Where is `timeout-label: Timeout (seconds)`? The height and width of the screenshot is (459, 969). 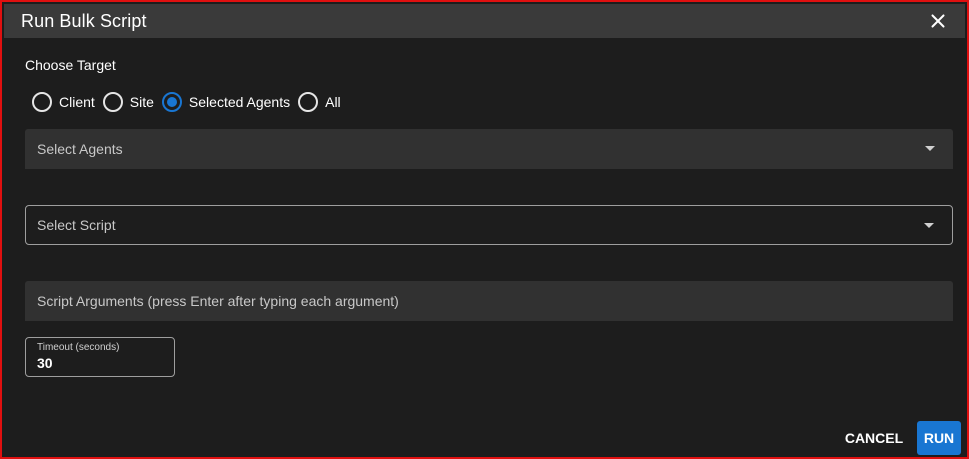
timeout-label: Timeout (seconds) is located at coordinates (78, 347).